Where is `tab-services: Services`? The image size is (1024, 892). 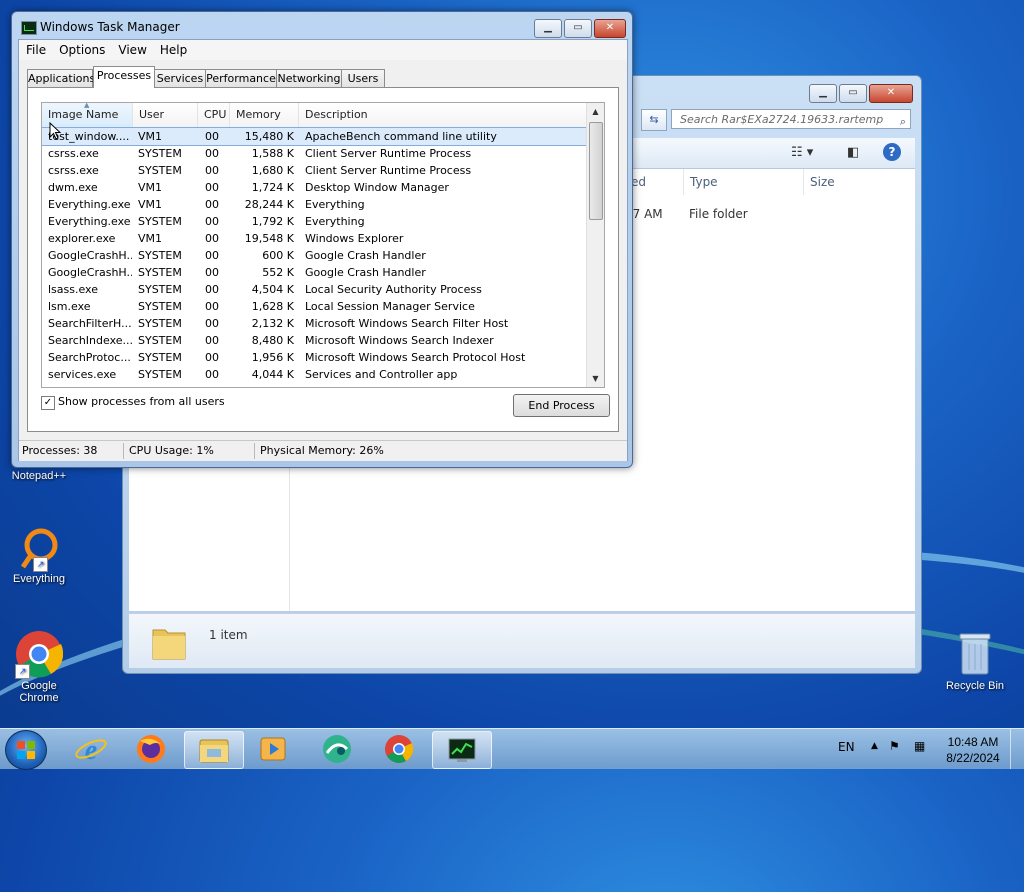
tab-services: Services is located at coordinates (180, 78).